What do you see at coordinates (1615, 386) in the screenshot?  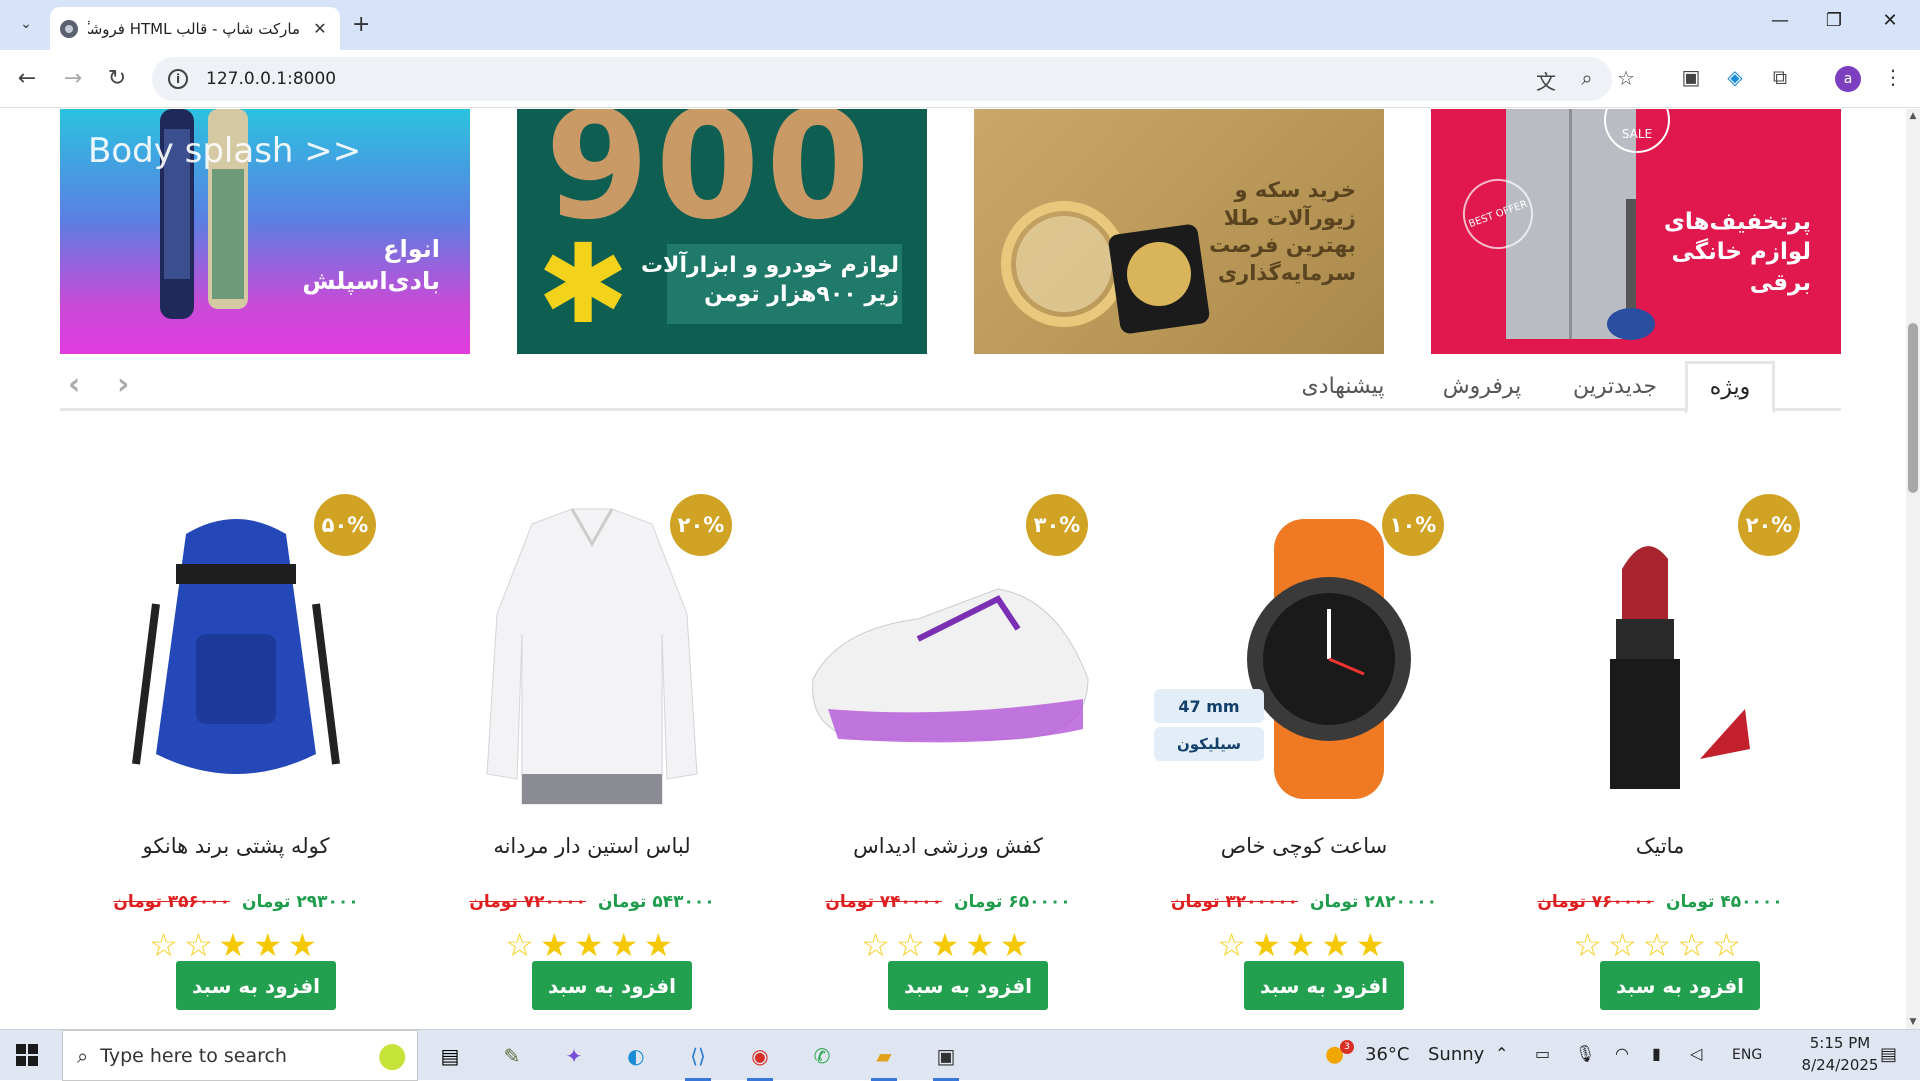 I see `tab-newest: جدیدترین` at bounding box center [1615, 386].